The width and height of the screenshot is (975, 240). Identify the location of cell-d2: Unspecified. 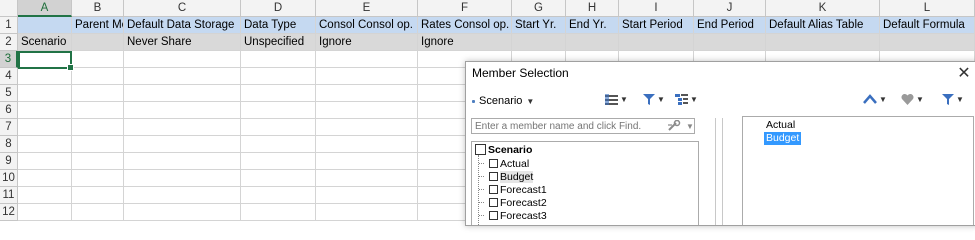
(278, 42).